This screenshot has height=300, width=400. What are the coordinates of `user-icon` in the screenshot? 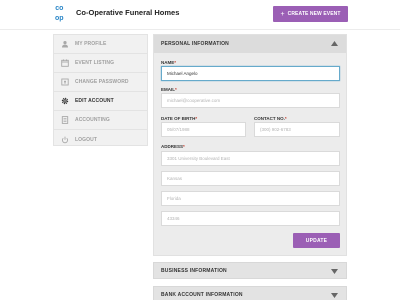 It's located at (65, 44).